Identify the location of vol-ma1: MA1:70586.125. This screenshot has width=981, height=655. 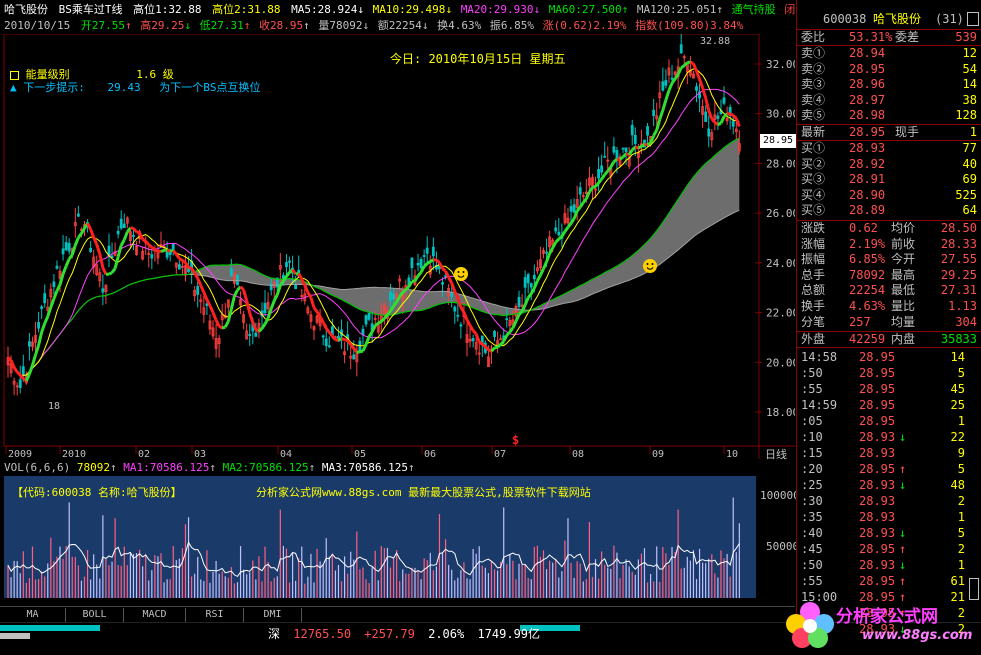
(166, 467).